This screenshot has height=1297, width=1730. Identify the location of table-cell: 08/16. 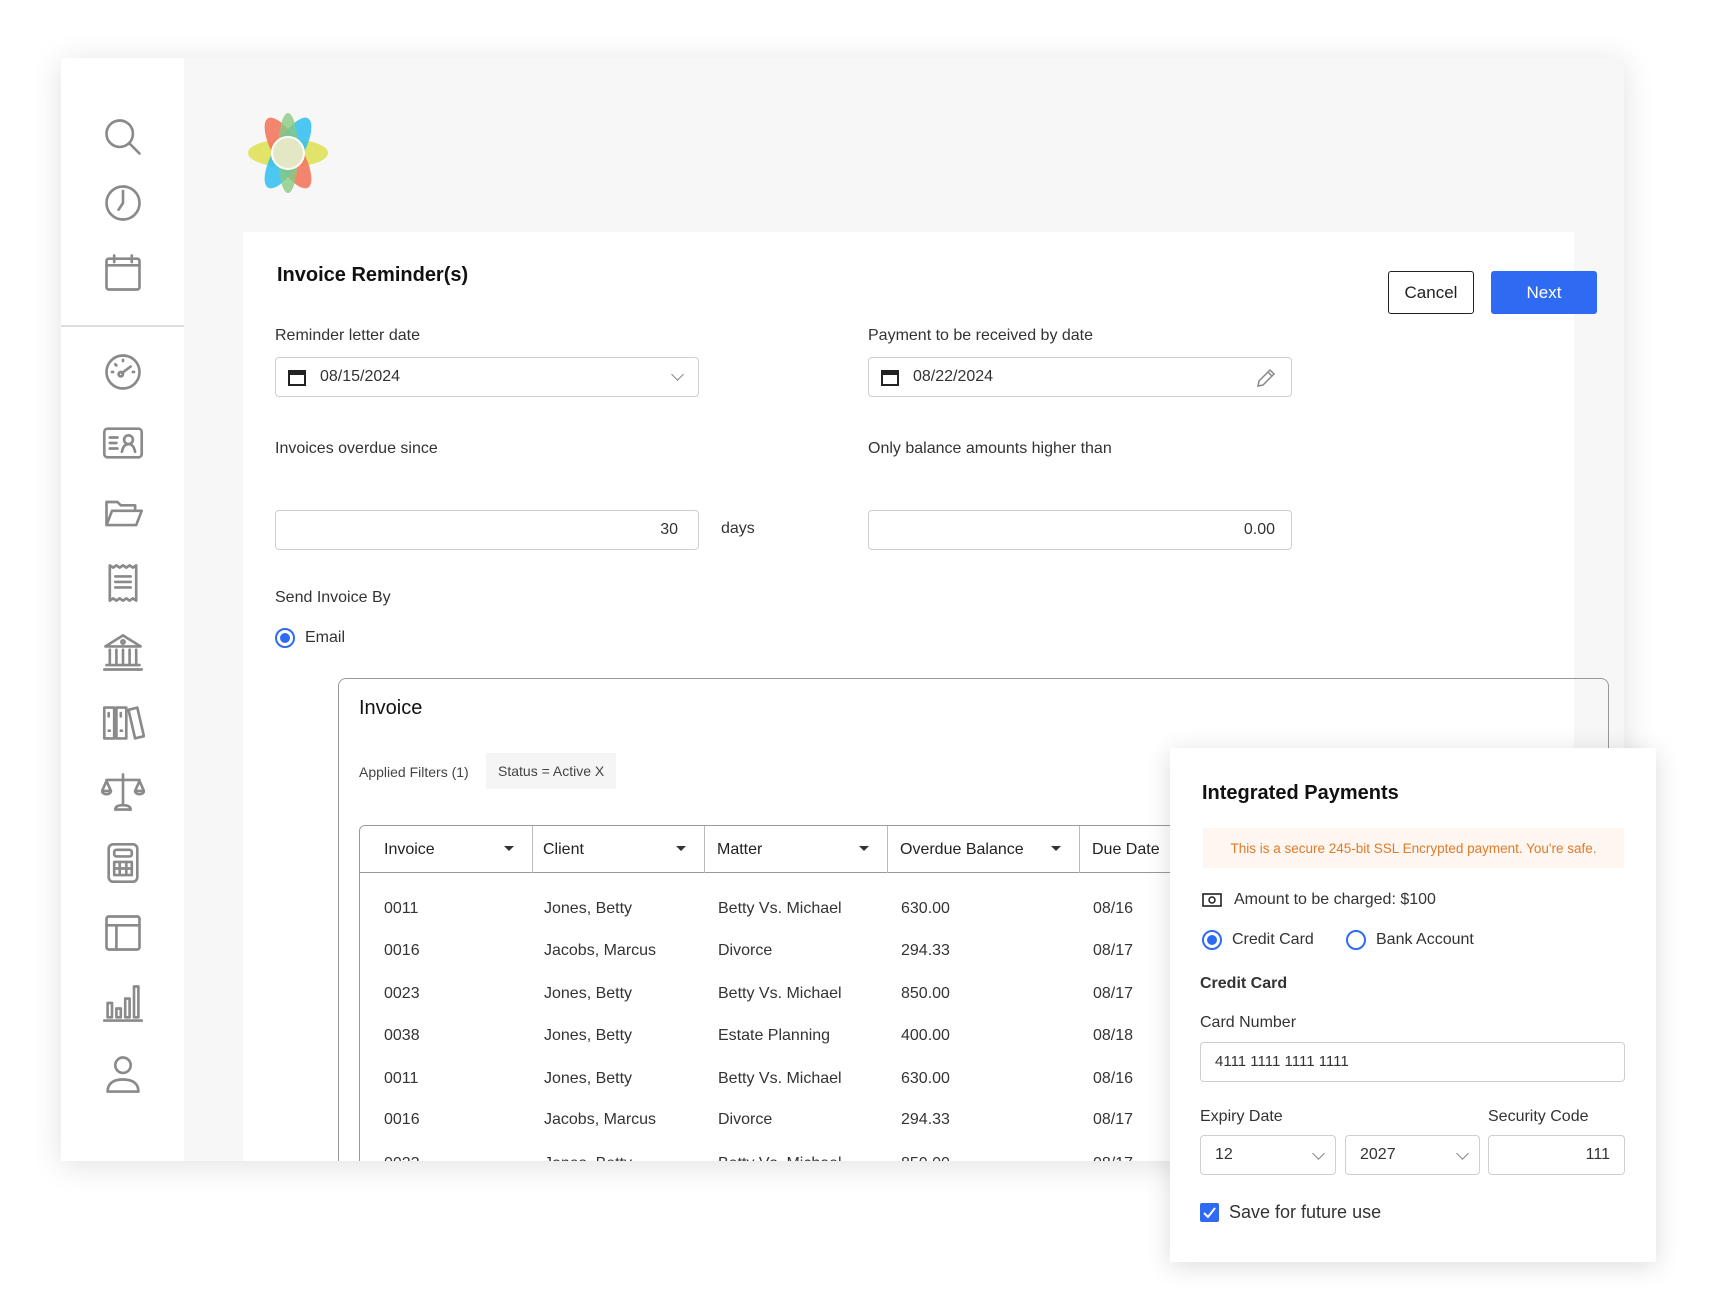
(1113, 1078).